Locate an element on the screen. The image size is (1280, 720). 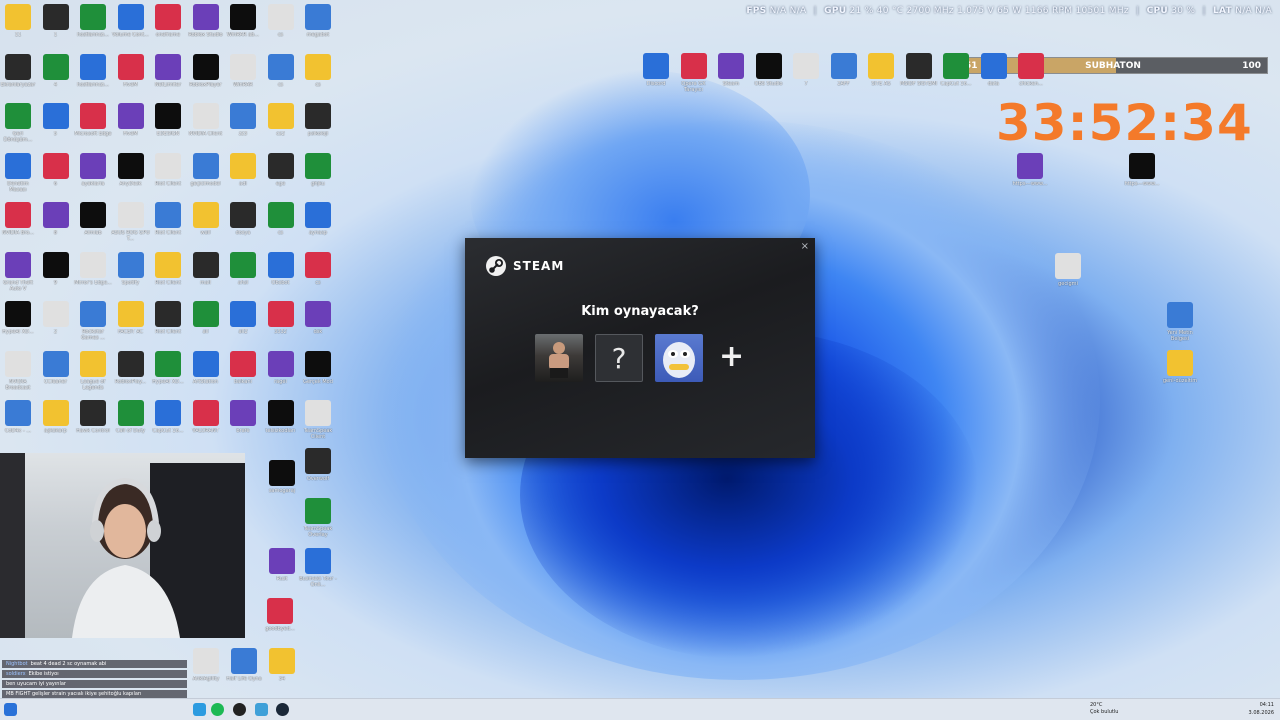
desktop-icon: Aimlab is located at coordinates (93, 222).